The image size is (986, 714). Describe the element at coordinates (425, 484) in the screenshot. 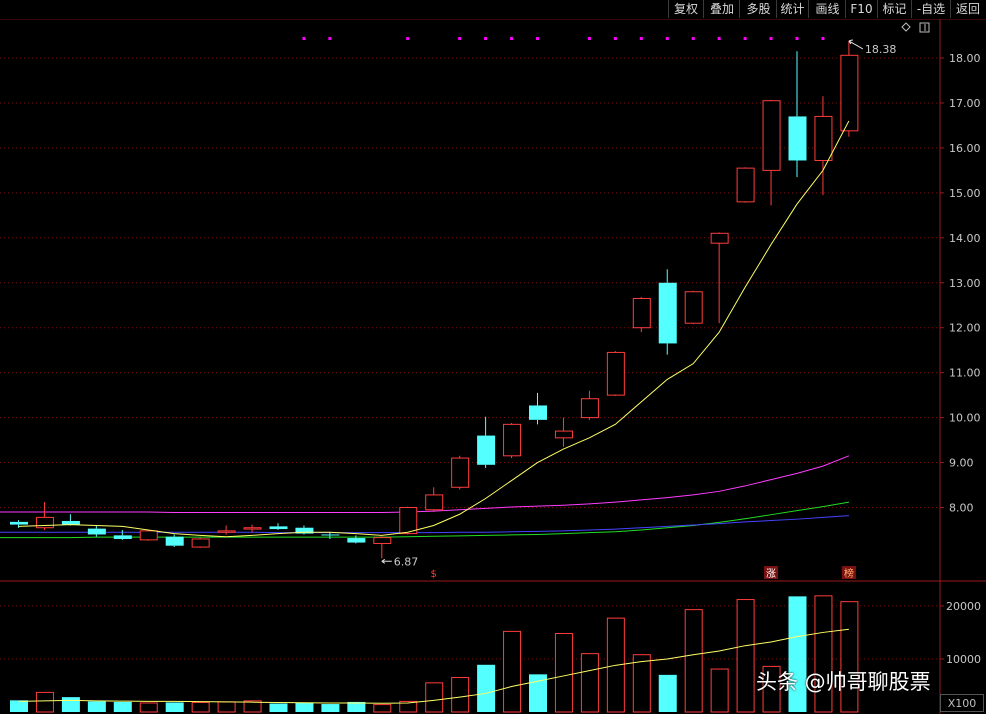

I see `ma-line-magenta` at that location.